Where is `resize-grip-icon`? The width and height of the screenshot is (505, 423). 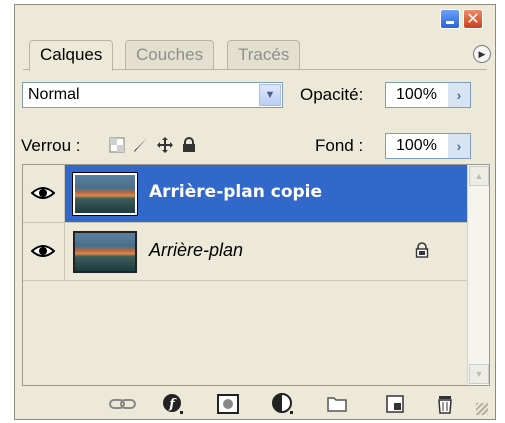 resize-grip-icon is located at coordinates (482, 409).